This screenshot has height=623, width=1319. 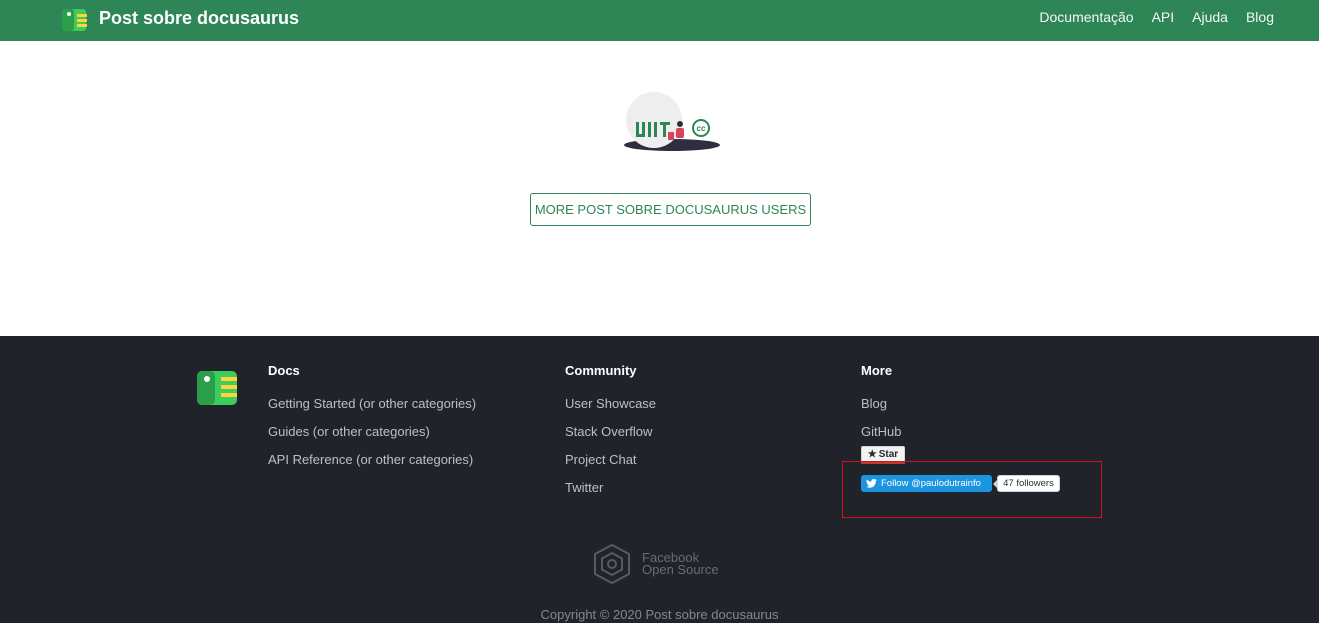 I want to click on nav-blog: Blog, so click(x=1260, y=17).